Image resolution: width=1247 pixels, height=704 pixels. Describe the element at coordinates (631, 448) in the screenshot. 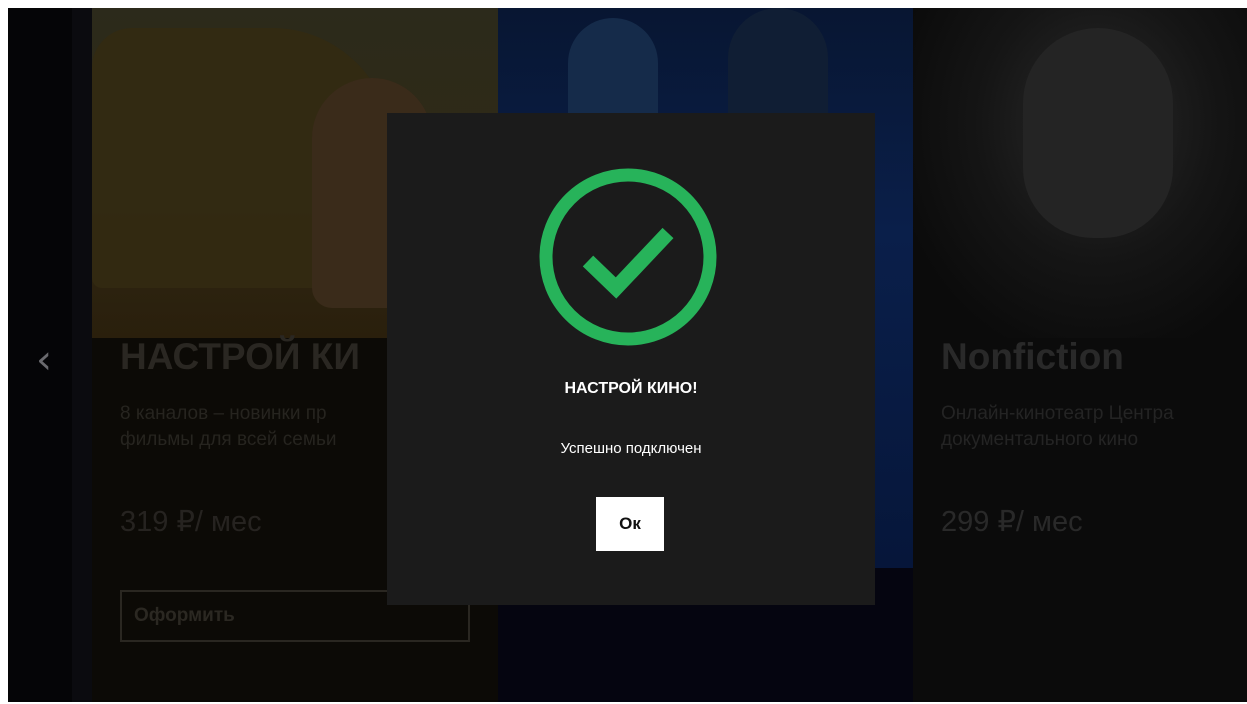

I see `dialog-message: Успешно подключен` at that location.